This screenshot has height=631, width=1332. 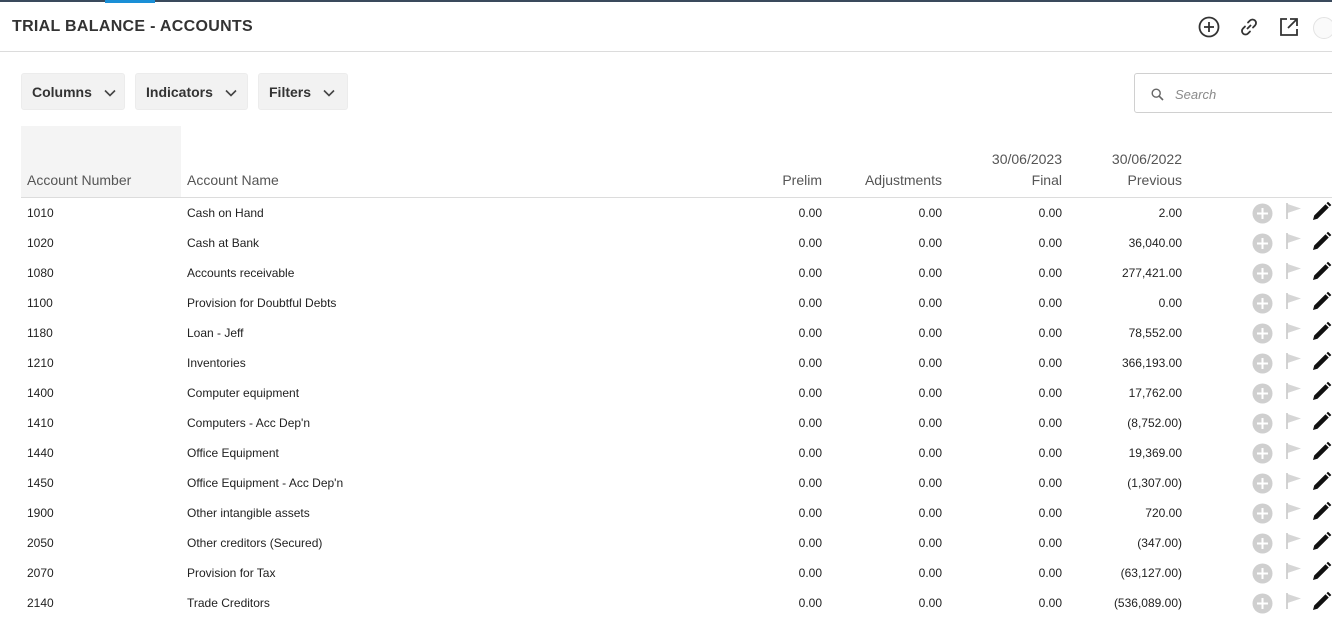 I want to click on filters-dropdown: Filters, so click(x=303, y=91).